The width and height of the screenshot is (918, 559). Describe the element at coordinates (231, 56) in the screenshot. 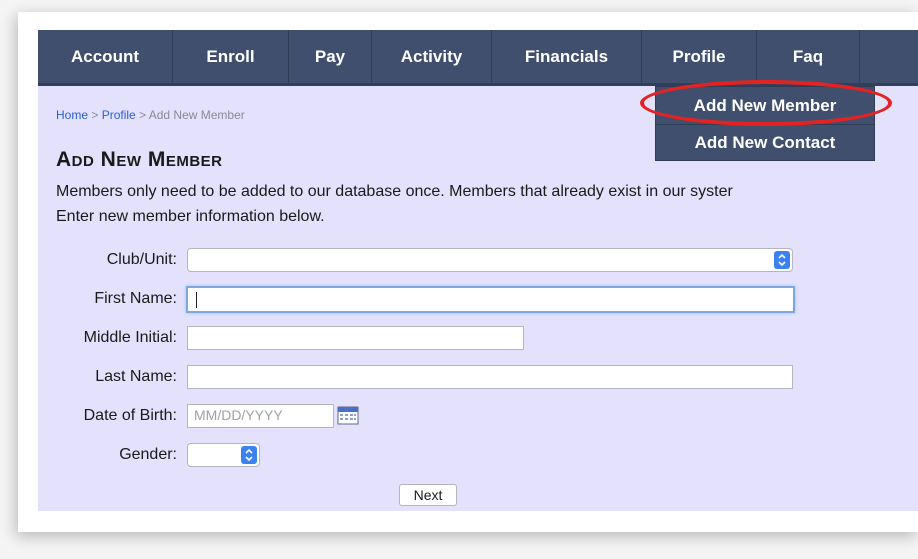

I see `nav-enroll: Enroll` at that location.